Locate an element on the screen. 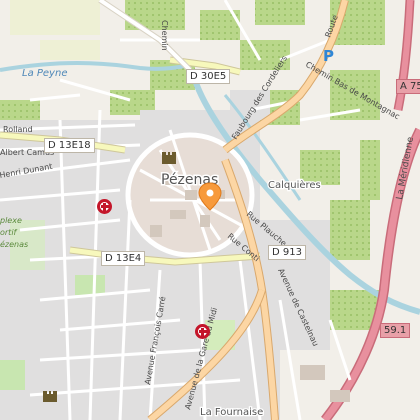 The image size is (420, 420). label-sportif: ortif is located at coordinates (9, 232).